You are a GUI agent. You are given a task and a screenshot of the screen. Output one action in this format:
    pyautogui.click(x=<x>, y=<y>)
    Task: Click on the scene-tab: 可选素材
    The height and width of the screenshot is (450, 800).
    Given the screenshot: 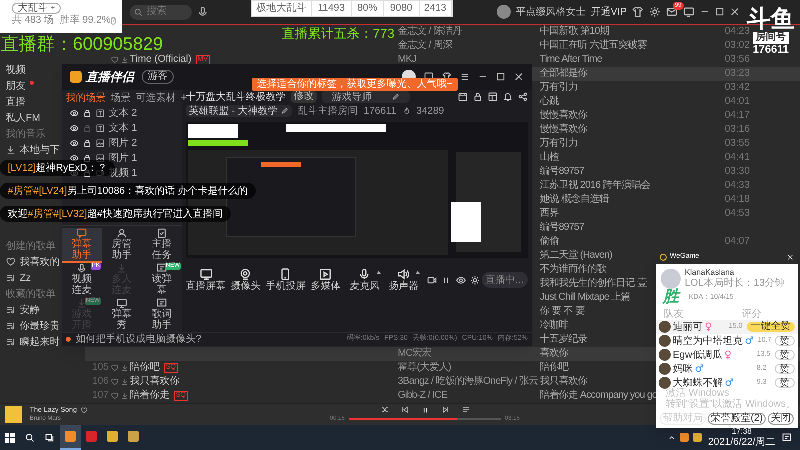 What is the action you would take?
    pyautogui.click(x=156, y=98)
    